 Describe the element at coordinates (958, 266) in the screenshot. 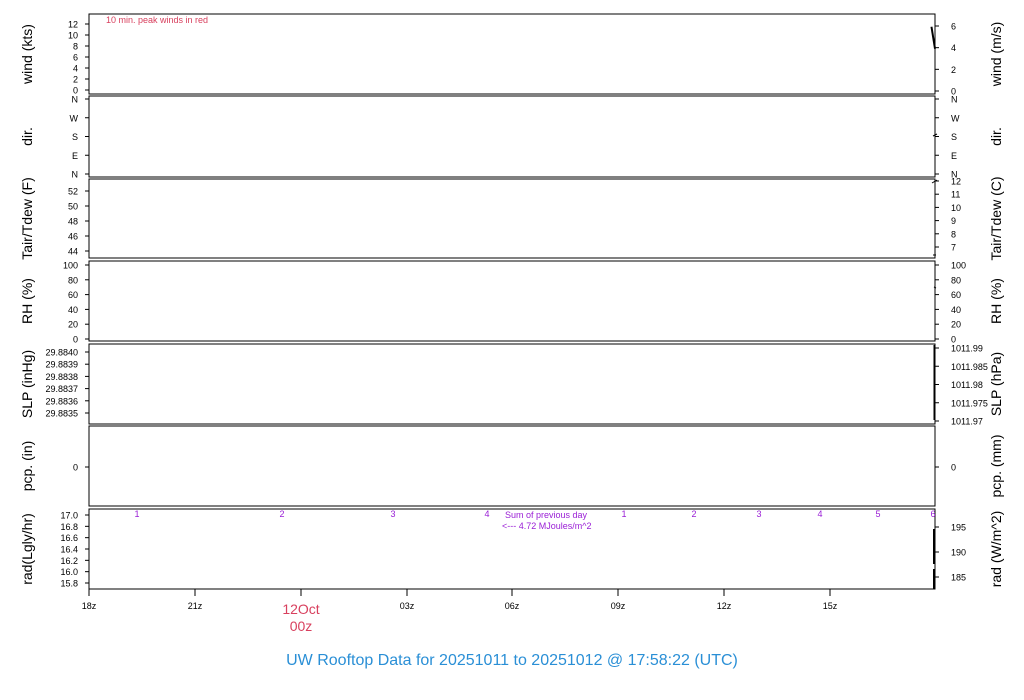

I see `rh-right-tick-label: 100` at that location.